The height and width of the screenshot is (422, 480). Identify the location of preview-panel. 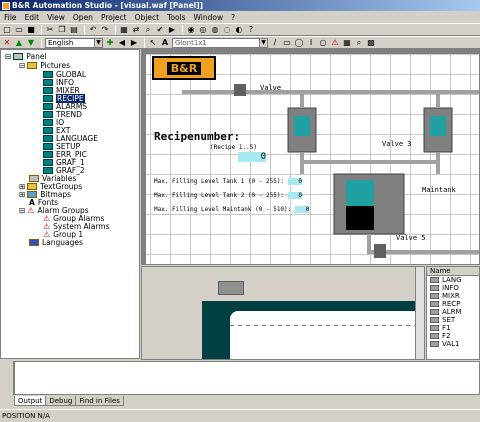
(313, 330).